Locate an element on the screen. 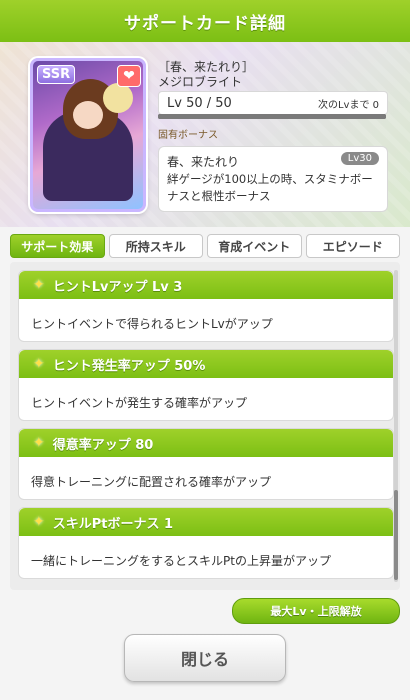 The image size is (410, 700). tab-support-effects: サポート効果 is located at coordinates (57, 246).